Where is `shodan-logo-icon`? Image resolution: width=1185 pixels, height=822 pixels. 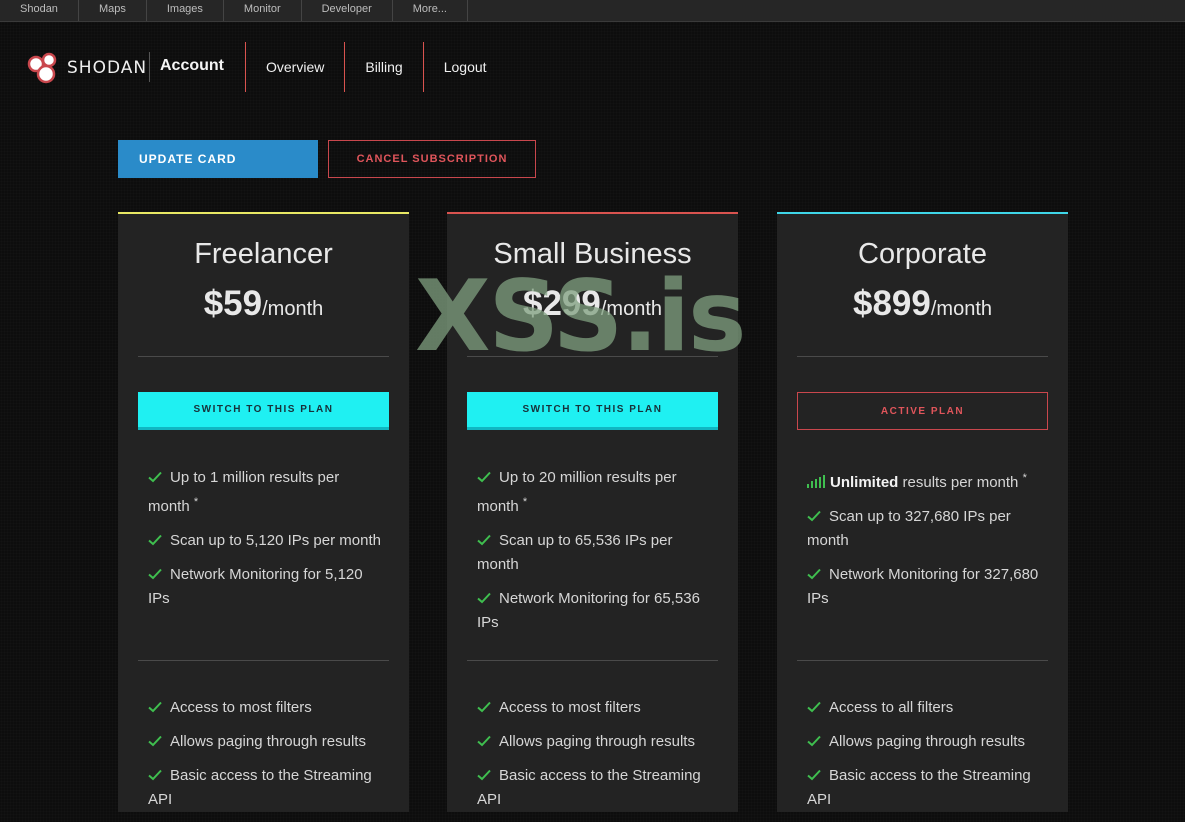 shodan-logo-icon is located at coordinates (42, 68).